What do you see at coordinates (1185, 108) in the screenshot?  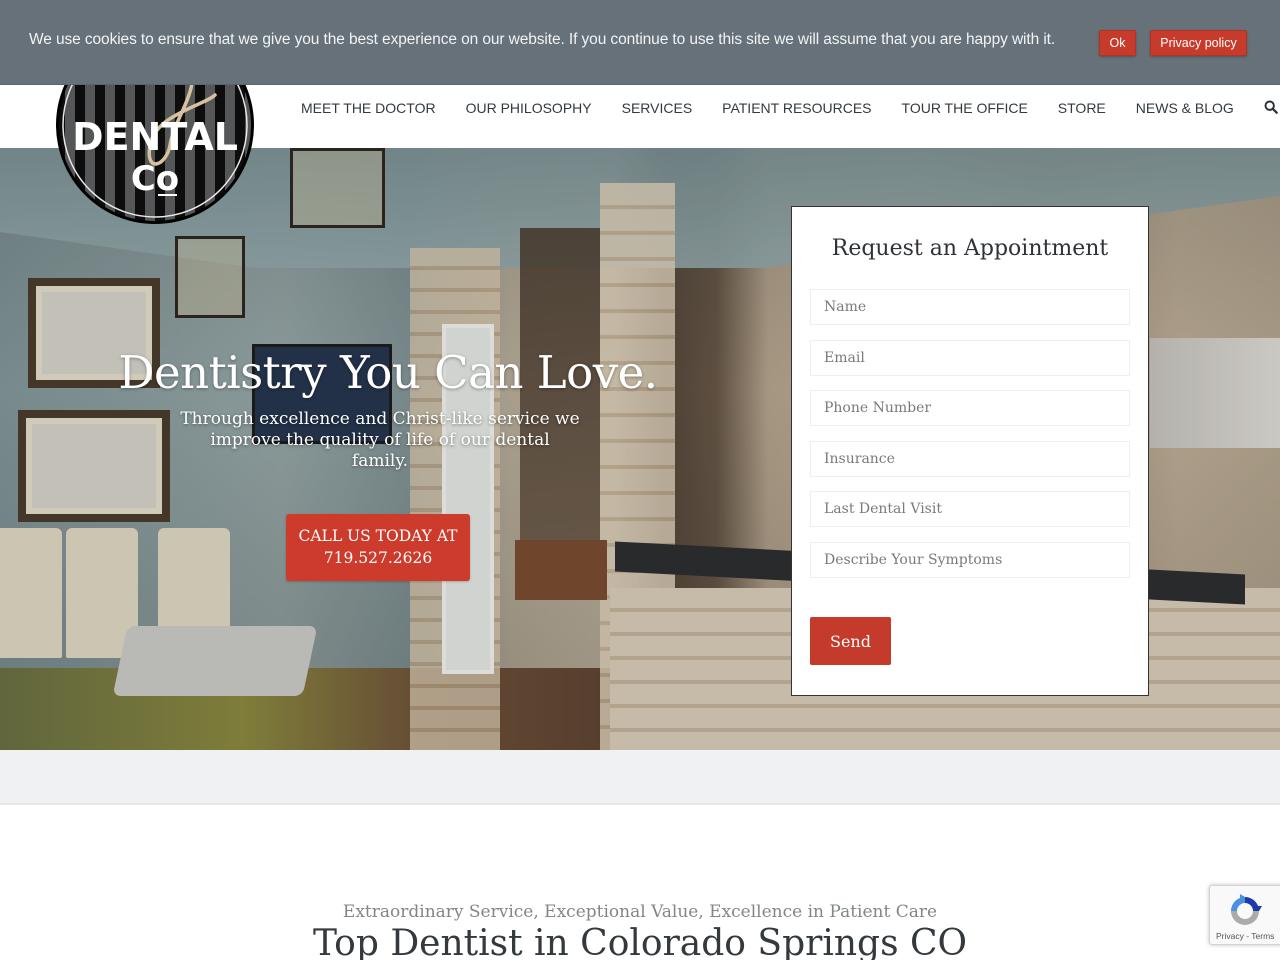 I see `nav-item-news-blog: NEWS & BLOG` at bounding box center [1185, 108].